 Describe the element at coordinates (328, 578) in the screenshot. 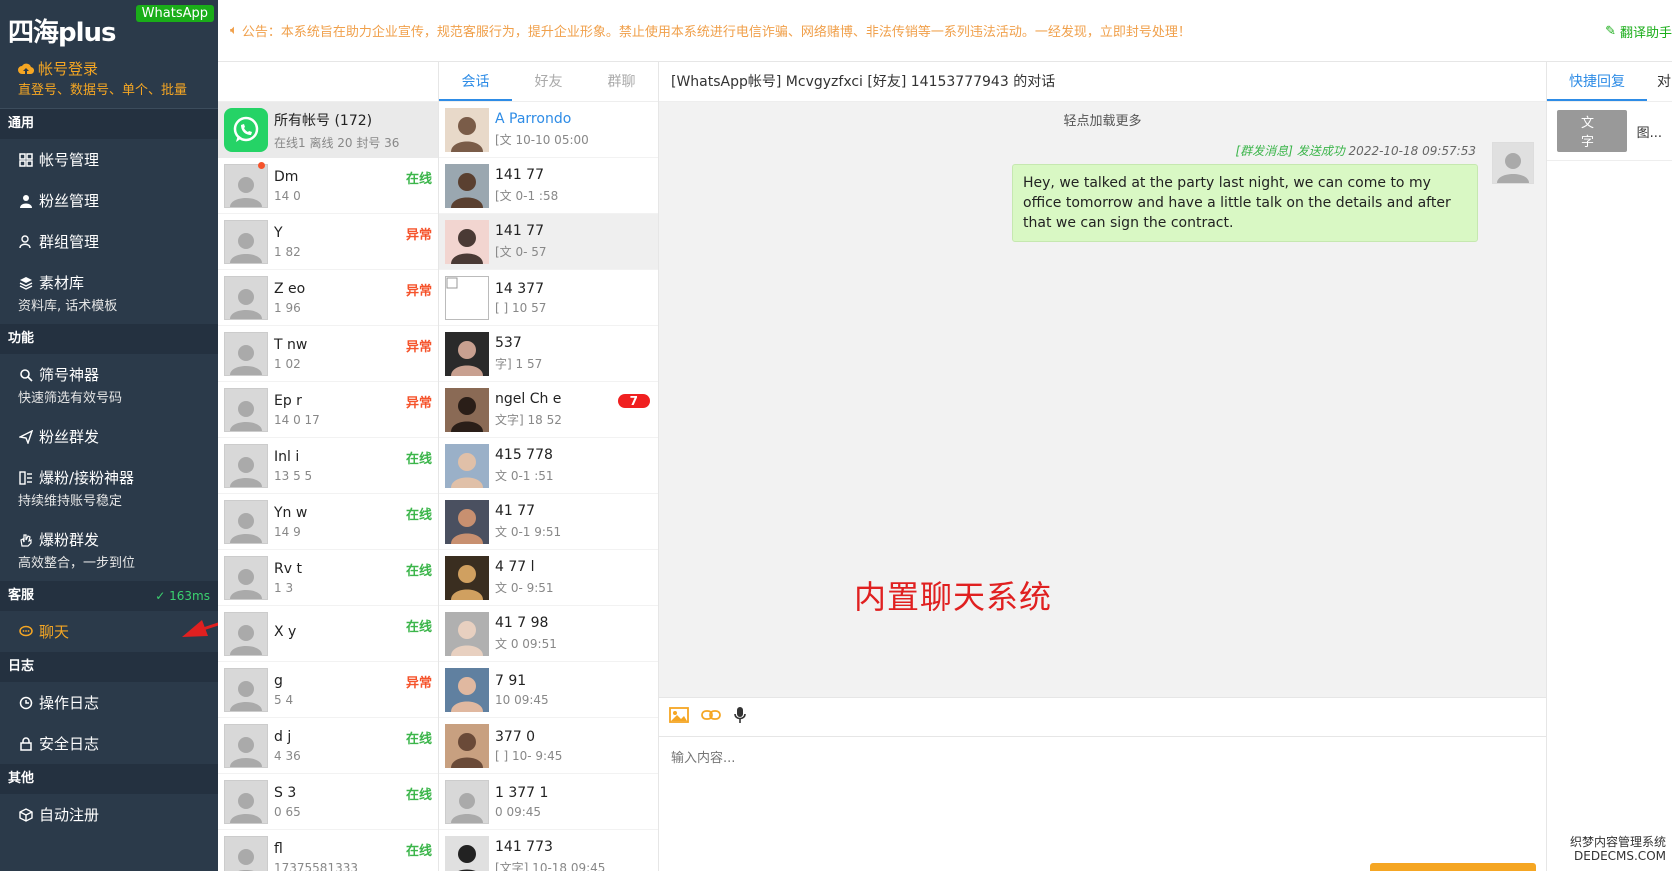

I see `list-item: Rv t 1 3 在线` at that location.